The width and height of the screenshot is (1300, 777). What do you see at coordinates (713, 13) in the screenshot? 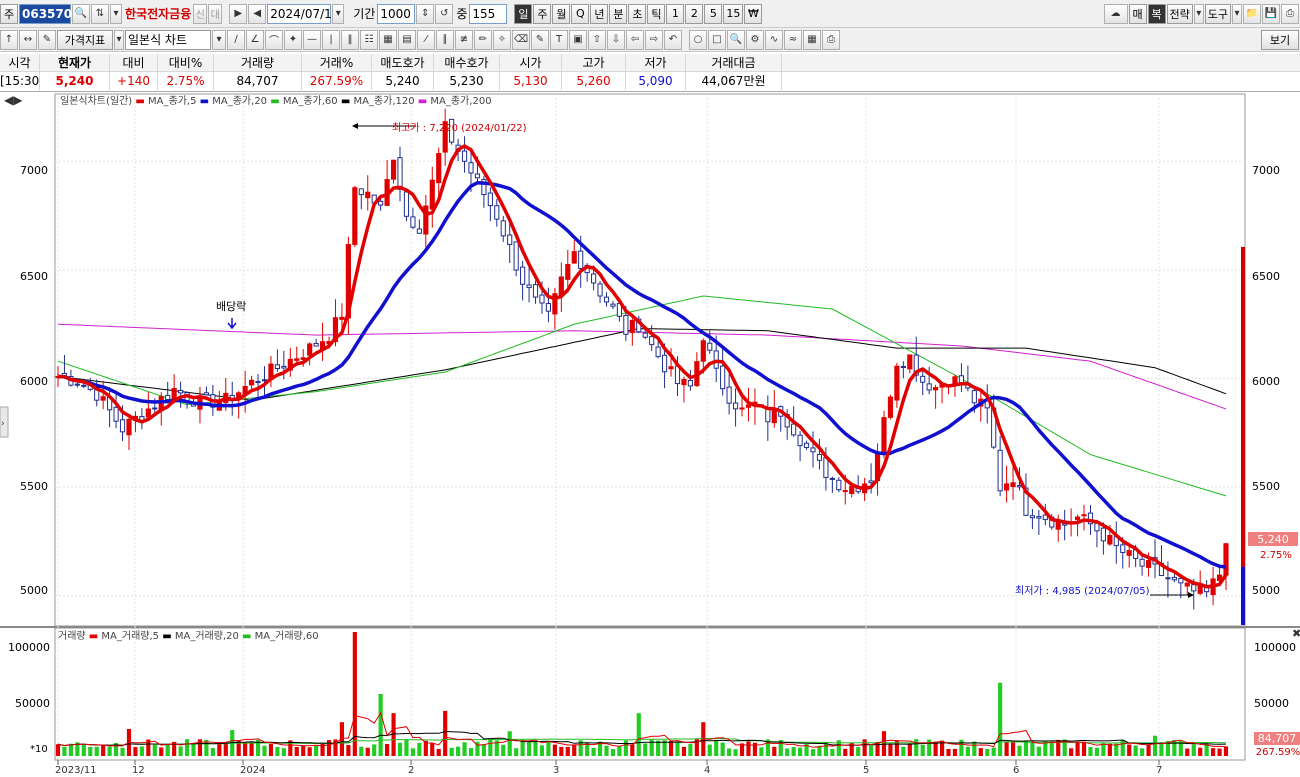
I see `interval-5: 5` at bounding box center [713, 13].